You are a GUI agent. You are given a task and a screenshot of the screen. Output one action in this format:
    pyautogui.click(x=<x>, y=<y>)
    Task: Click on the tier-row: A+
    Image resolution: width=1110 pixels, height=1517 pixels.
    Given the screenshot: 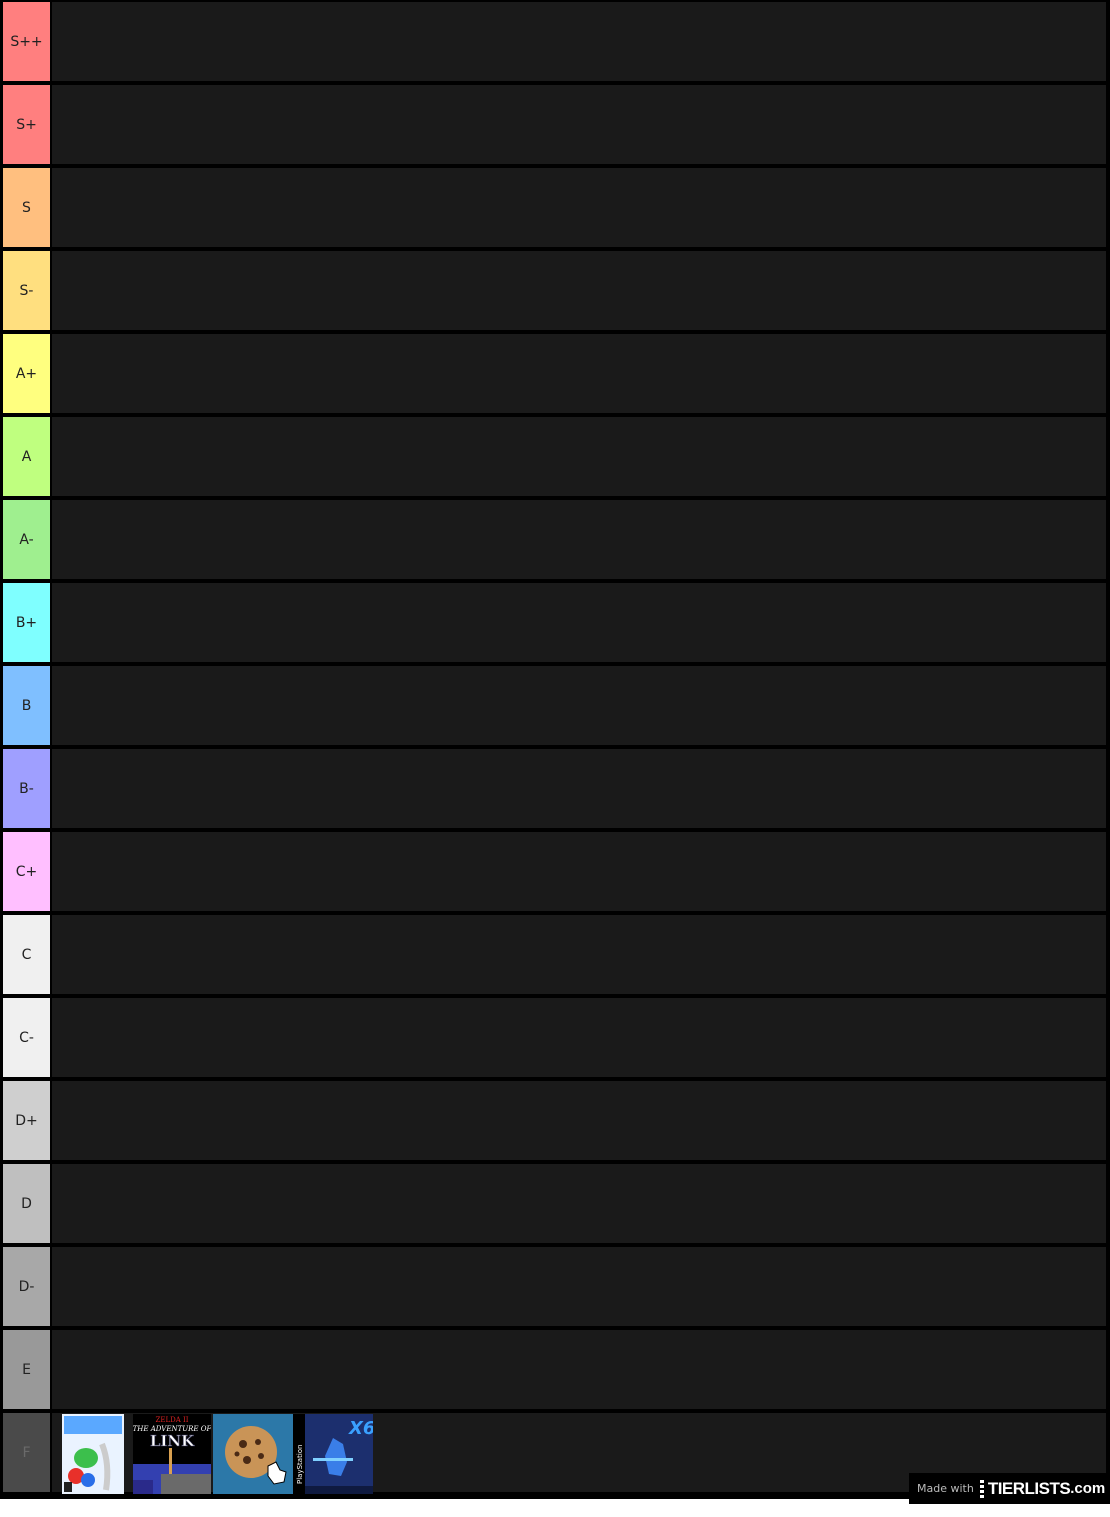 What is the action you would take?
    pyautogui.click(x=555, y=373)
    